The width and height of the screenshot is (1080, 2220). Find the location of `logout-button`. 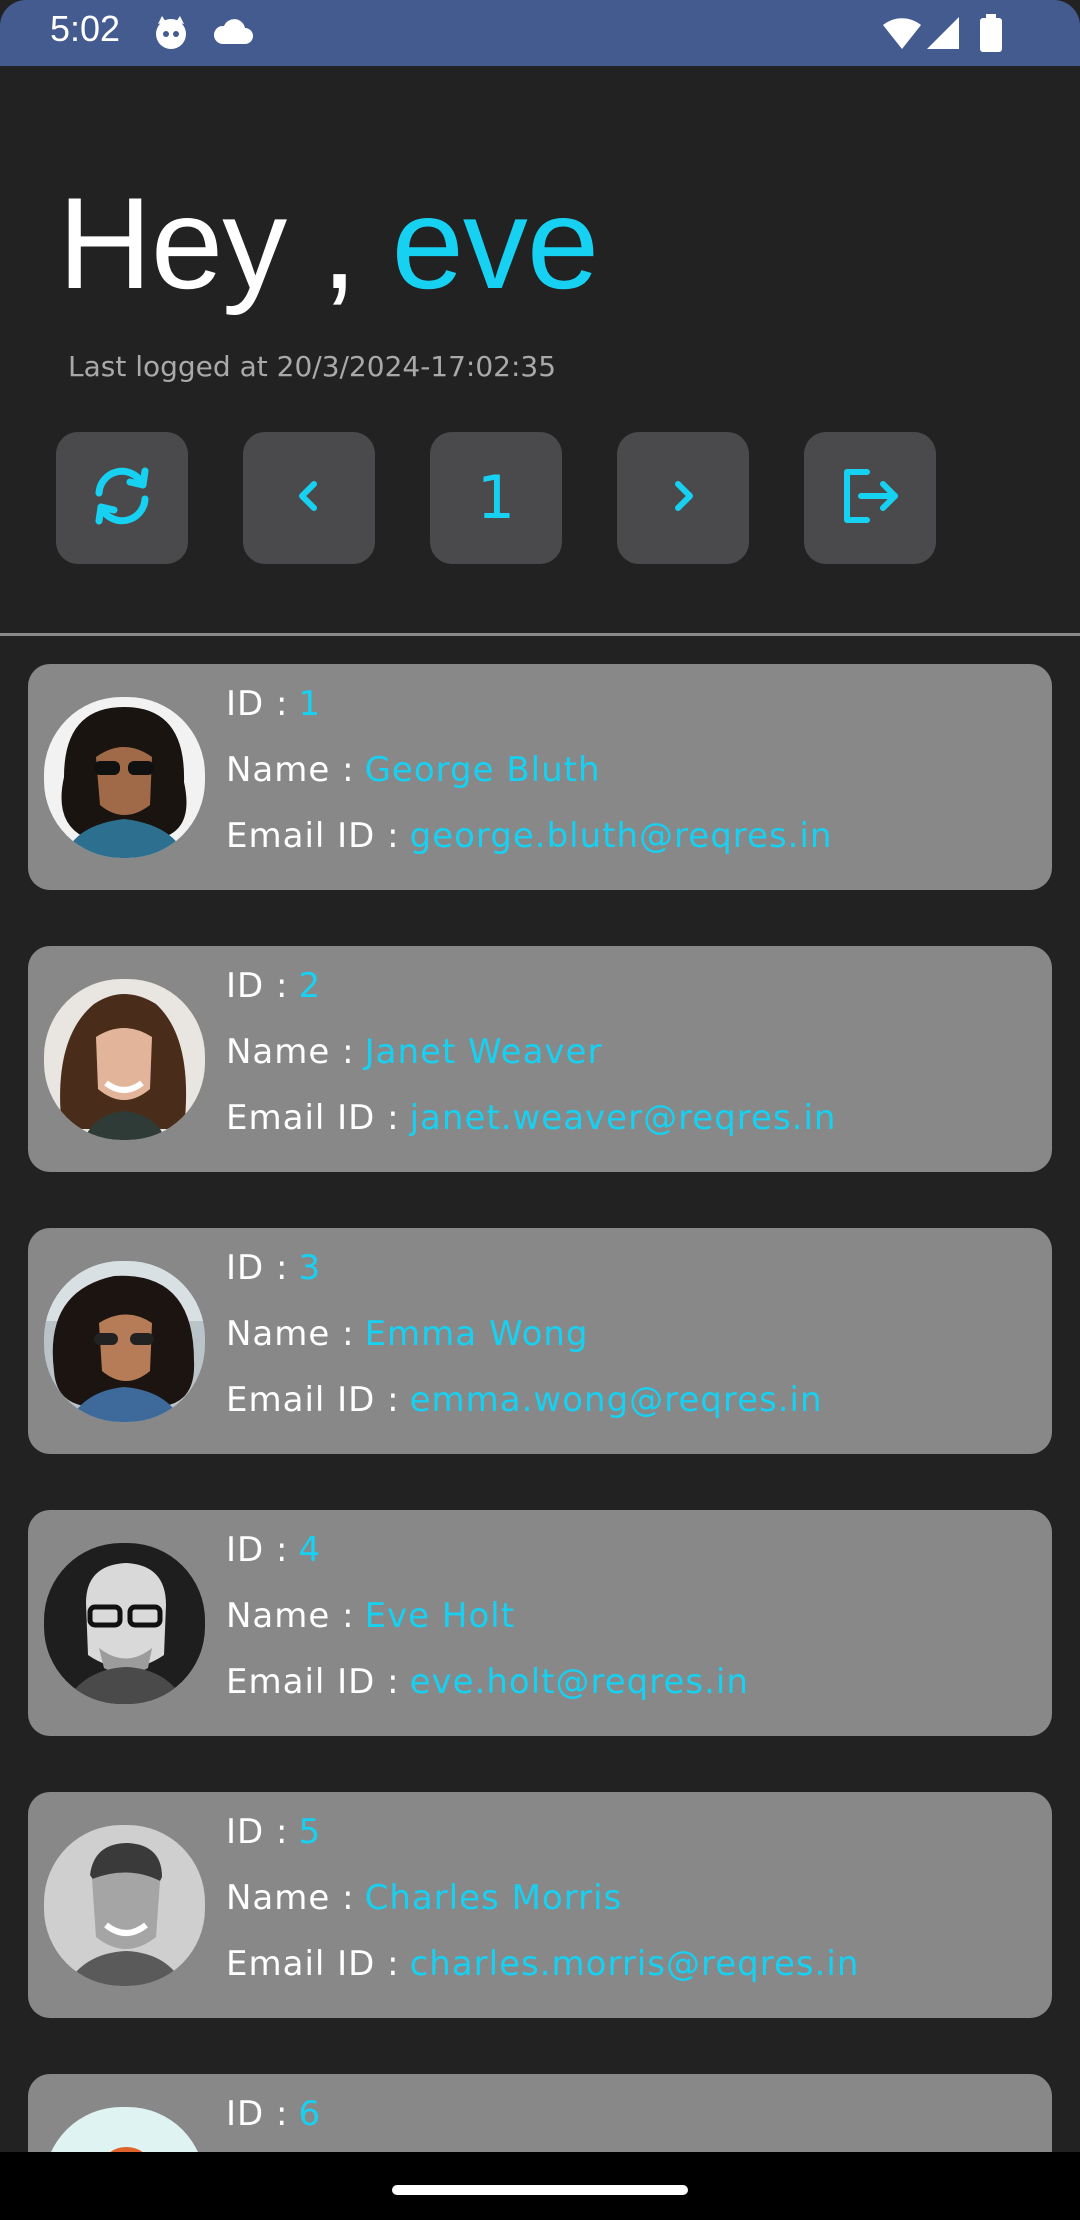

logout-button is located at coordinates (870, 498).